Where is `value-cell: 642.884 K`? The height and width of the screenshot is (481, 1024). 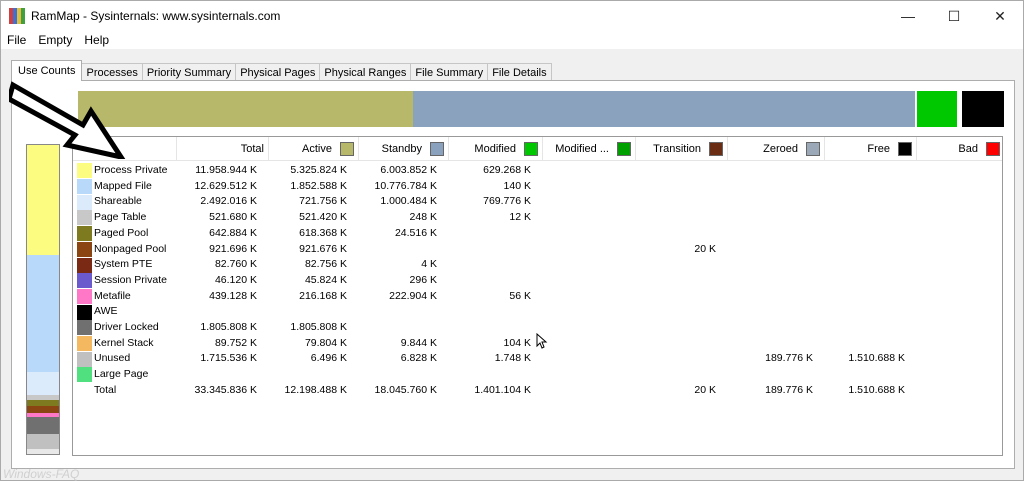 value-cell: 642.884 K is located at coordinates (233, 232).